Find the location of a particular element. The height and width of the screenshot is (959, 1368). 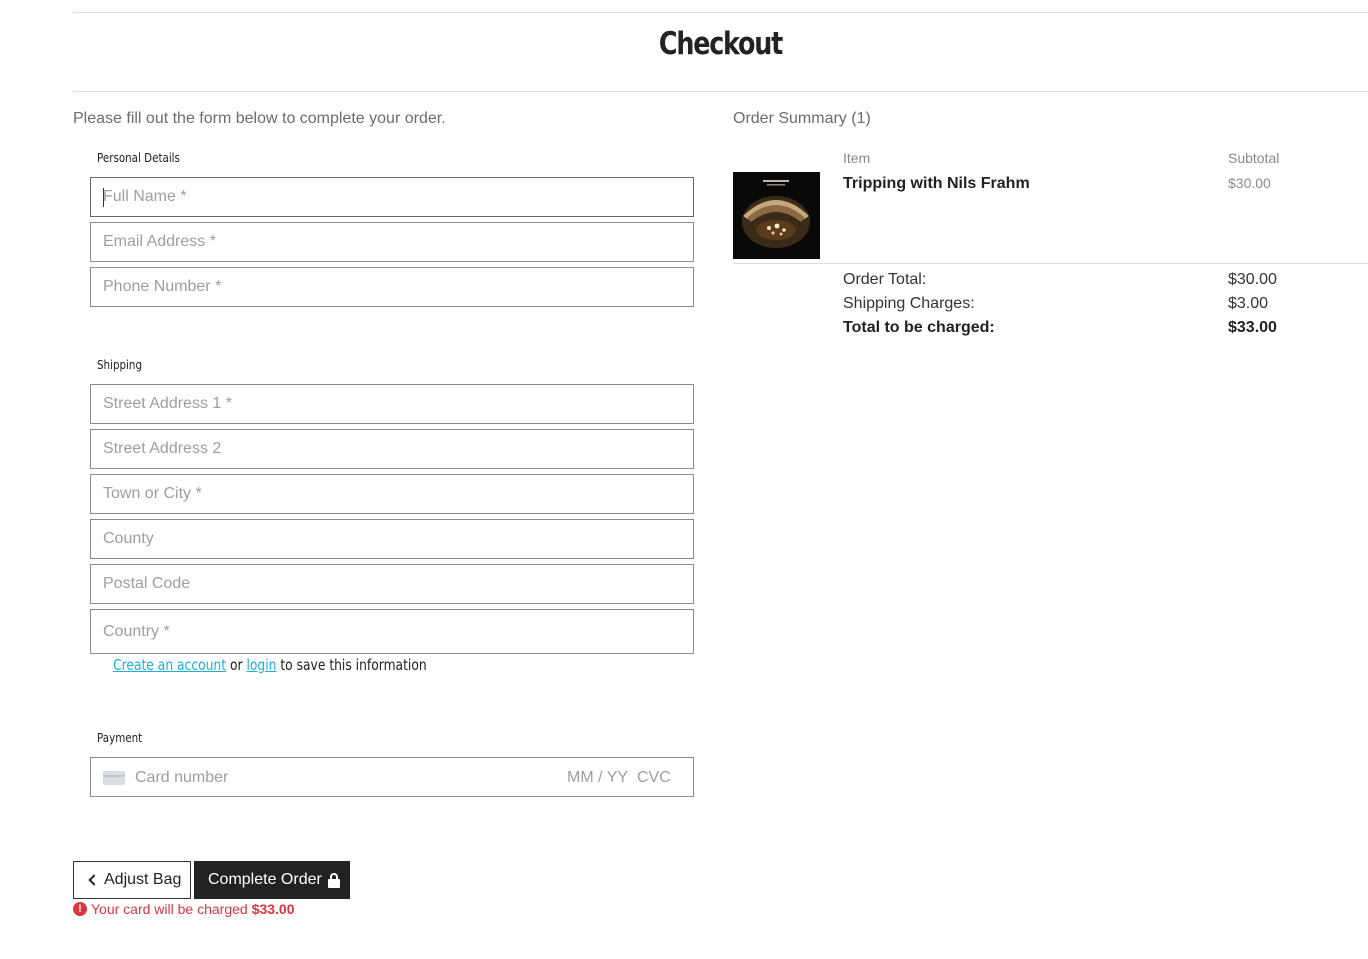

album-art-image is located at coordinates (776, 215).